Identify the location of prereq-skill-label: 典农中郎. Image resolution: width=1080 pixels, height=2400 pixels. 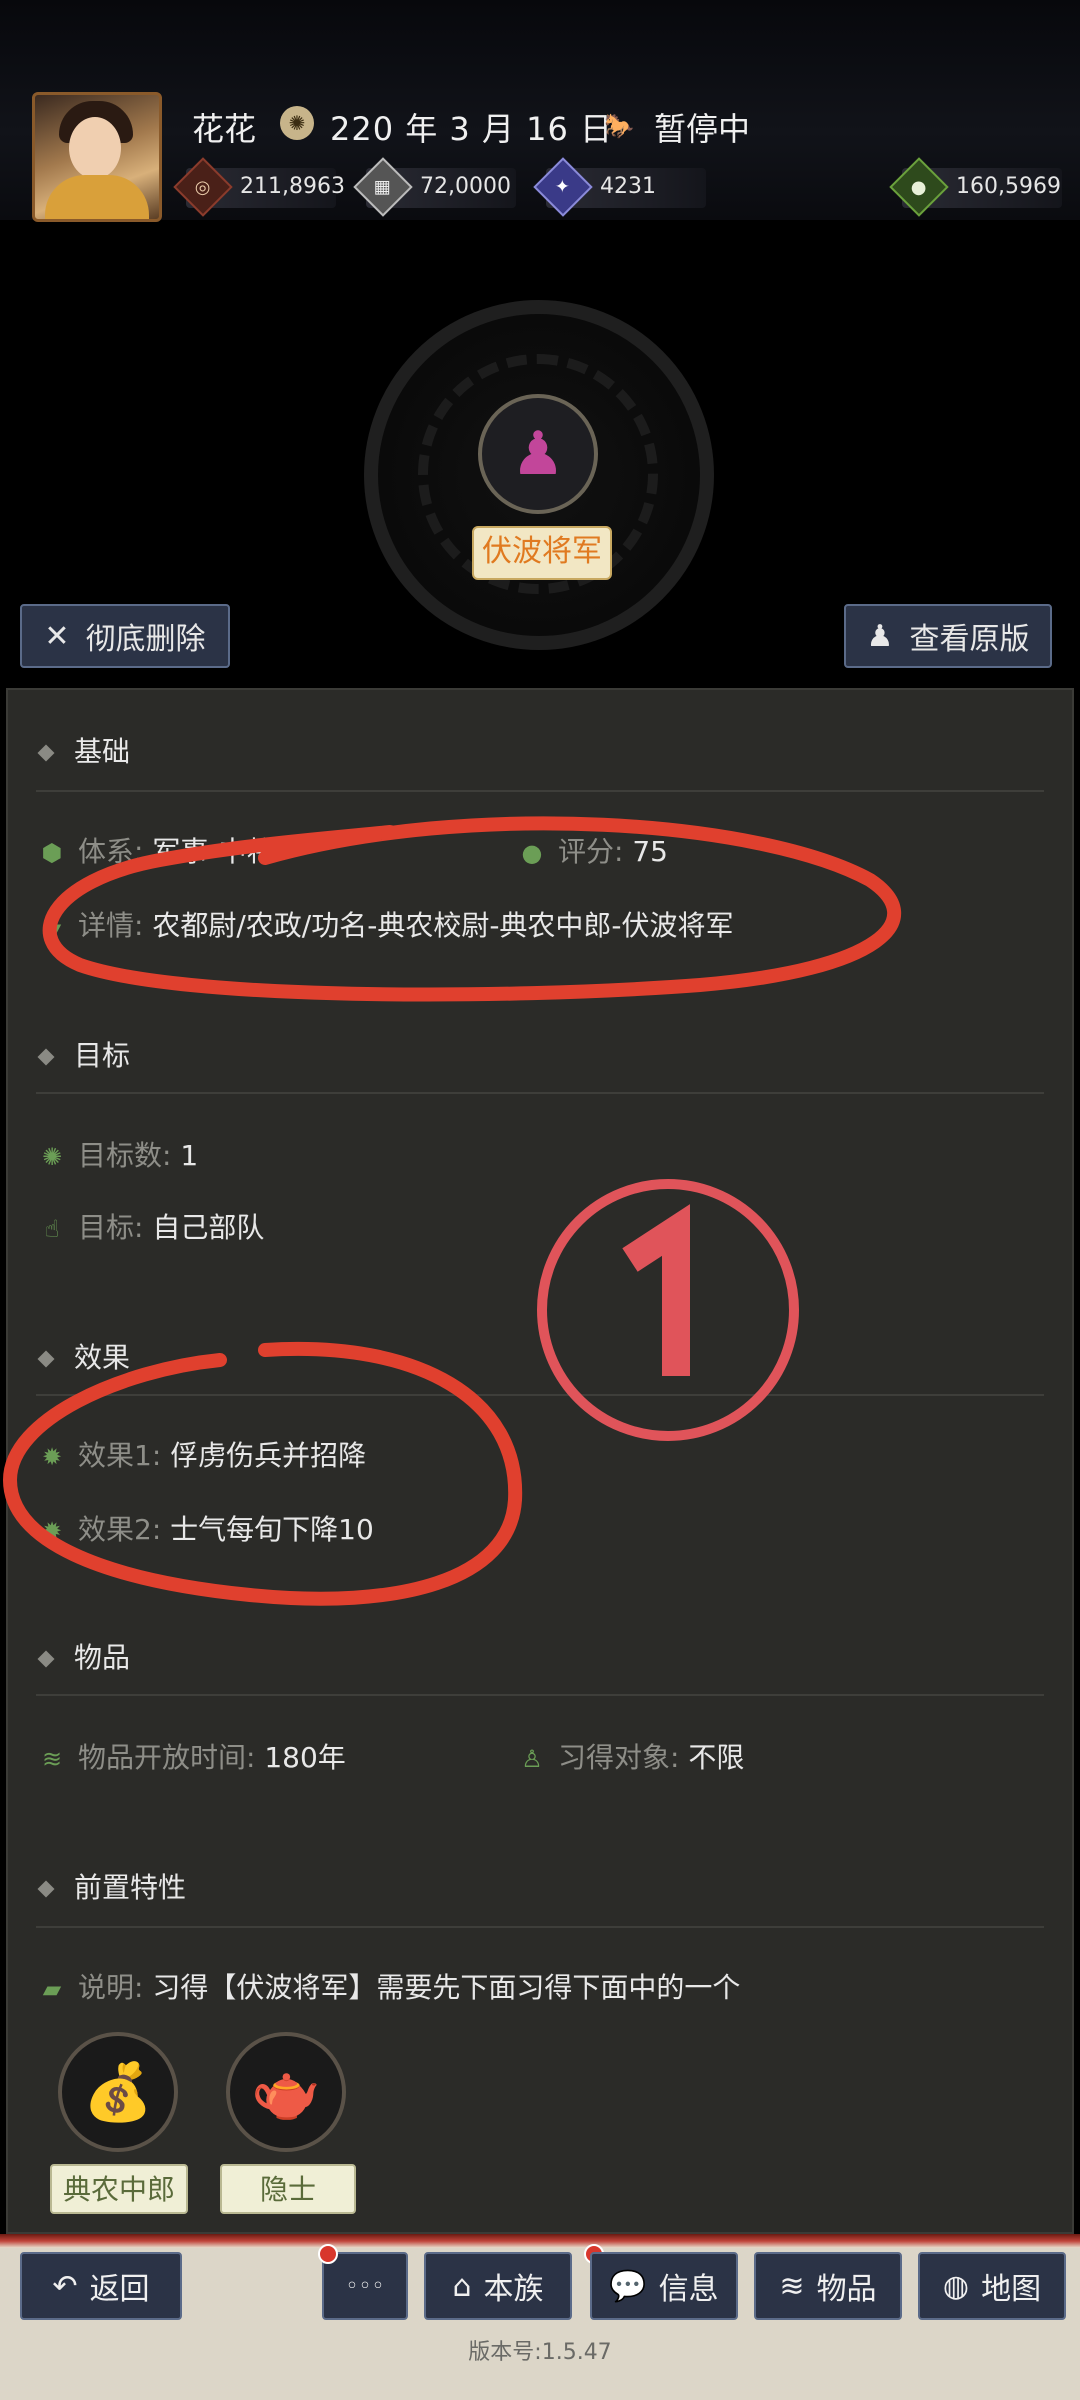
(119, 2189).